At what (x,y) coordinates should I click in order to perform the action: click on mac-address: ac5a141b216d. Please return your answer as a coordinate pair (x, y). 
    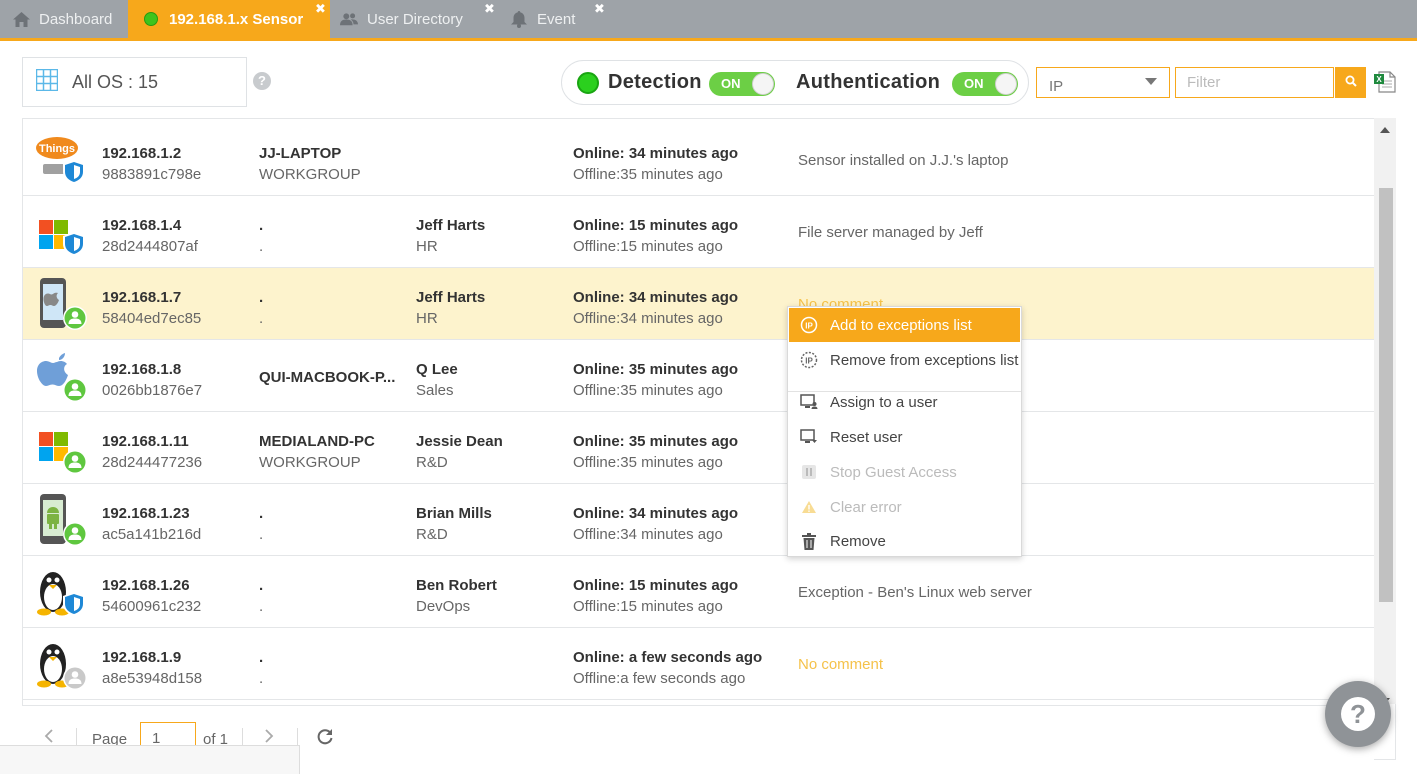
    Looking at the image, I should click on (152, 534).